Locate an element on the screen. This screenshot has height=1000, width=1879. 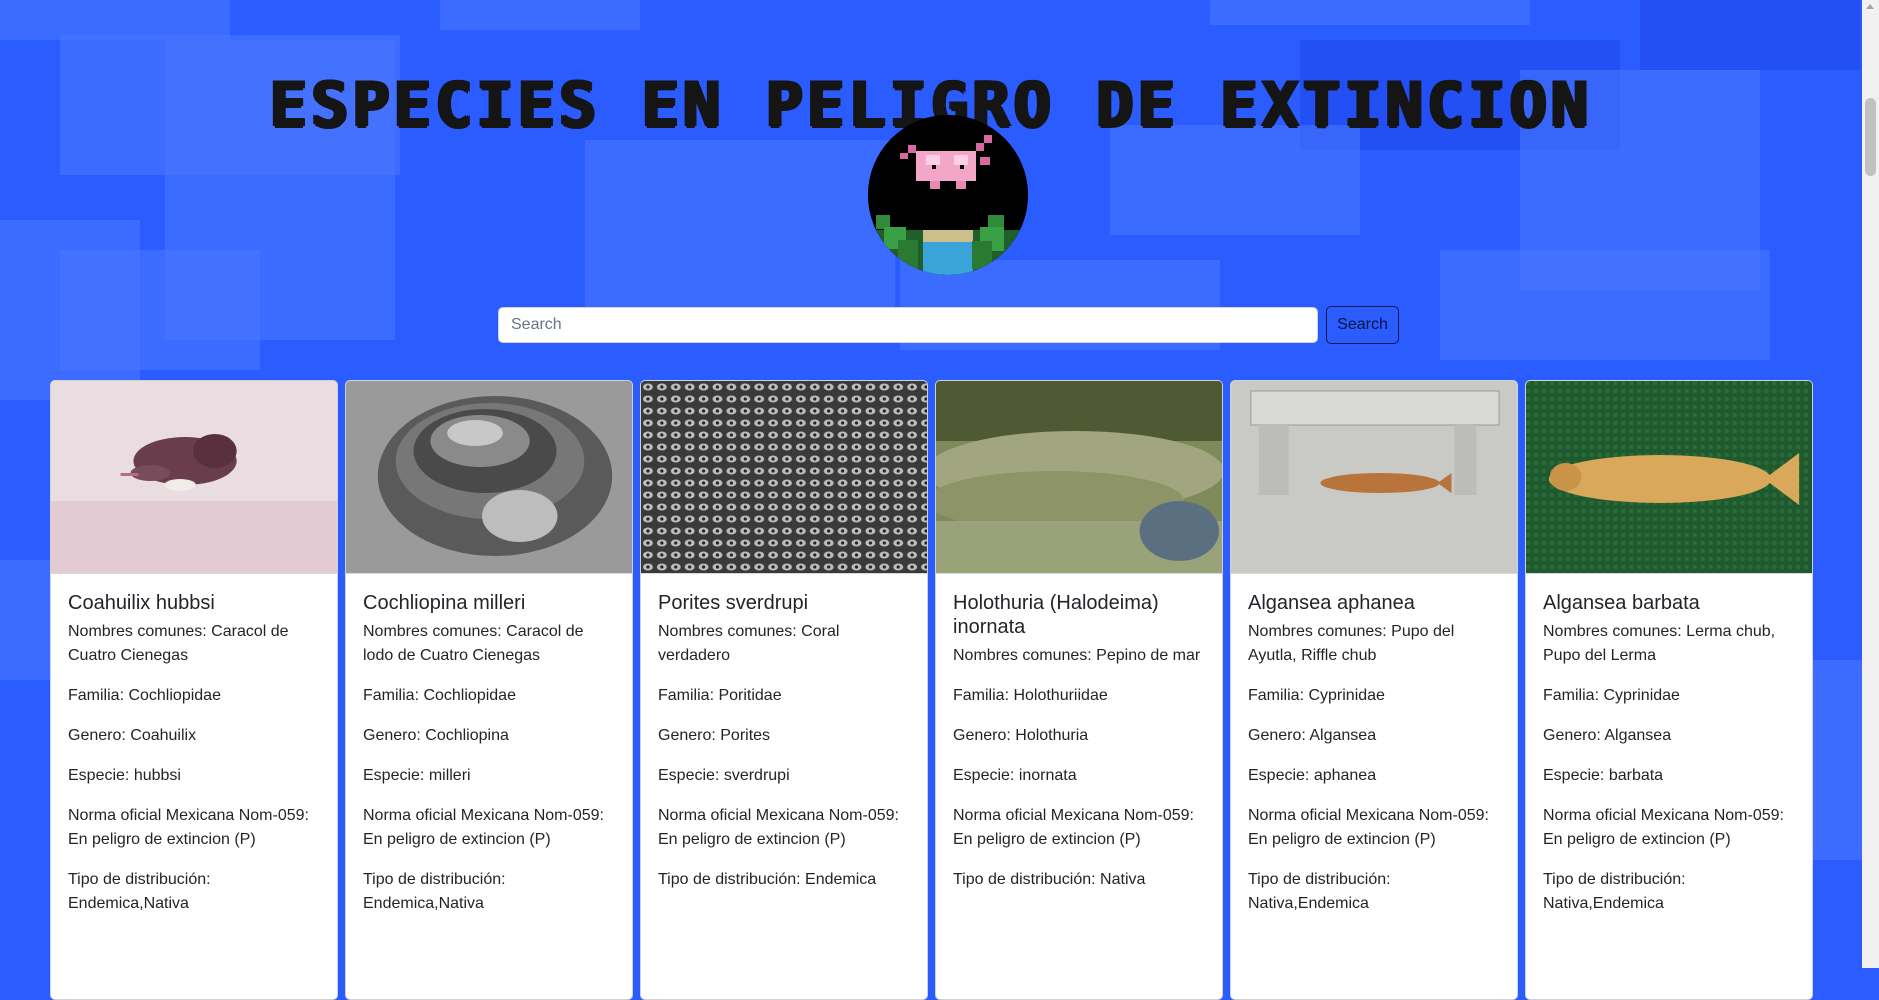
species-genus: Genero: Porites is located at coordinates (714, 735).